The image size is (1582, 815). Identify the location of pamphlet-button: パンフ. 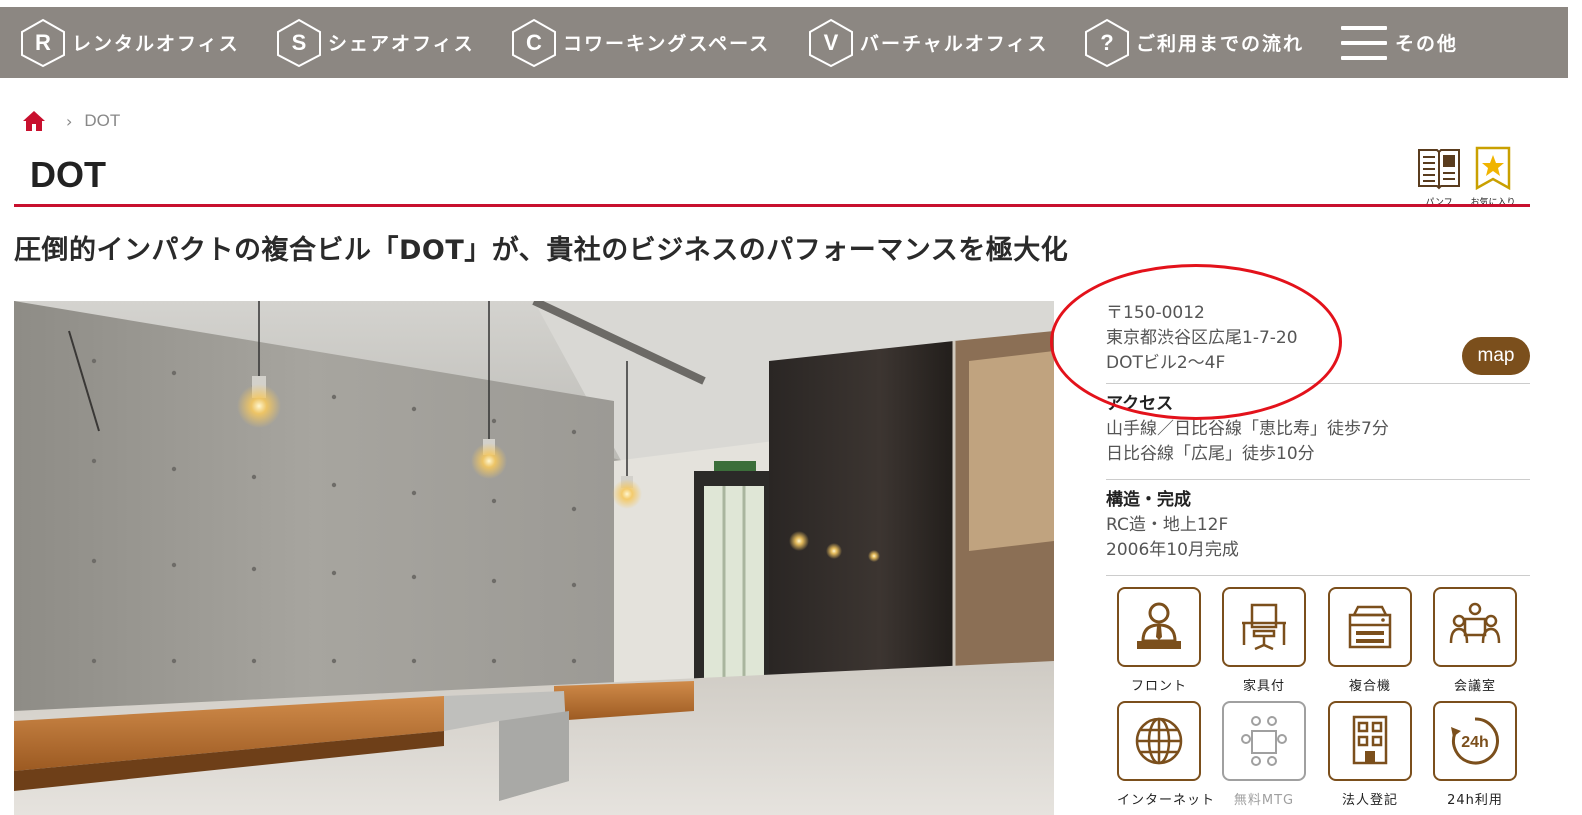
(1439, 177).